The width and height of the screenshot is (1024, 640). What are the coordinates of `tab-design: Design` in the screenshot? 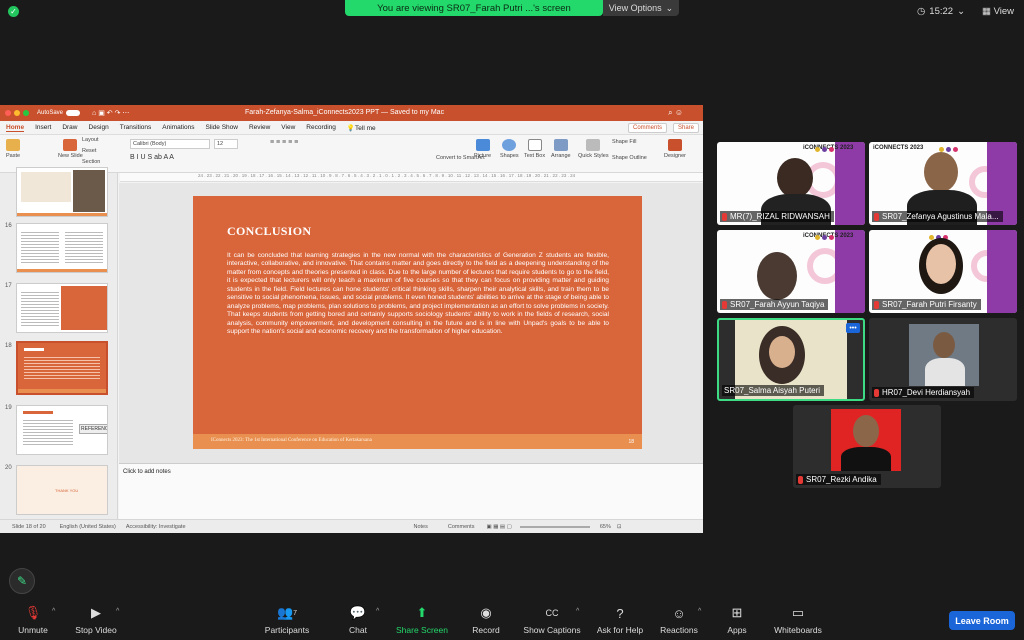 It's located at (99, 127).